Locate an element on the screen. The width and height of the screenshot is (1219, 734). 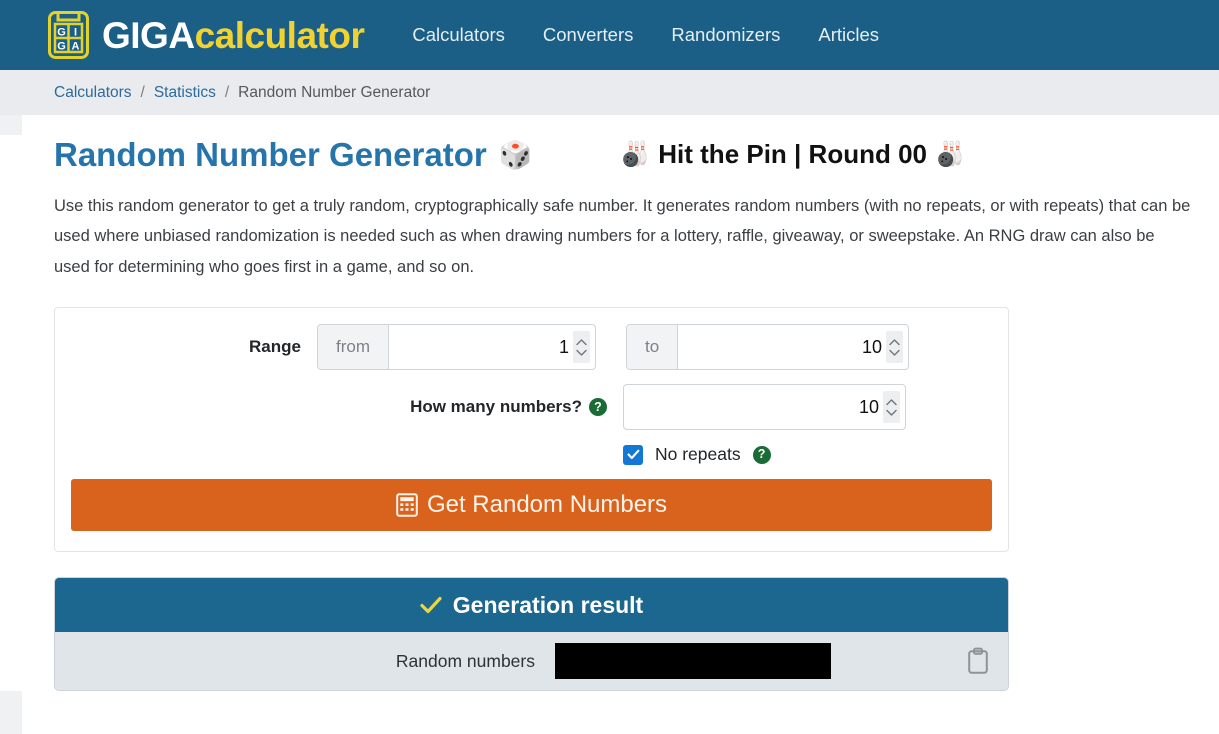
dice-icon: 🎲 is located at coordinates (515, 154).